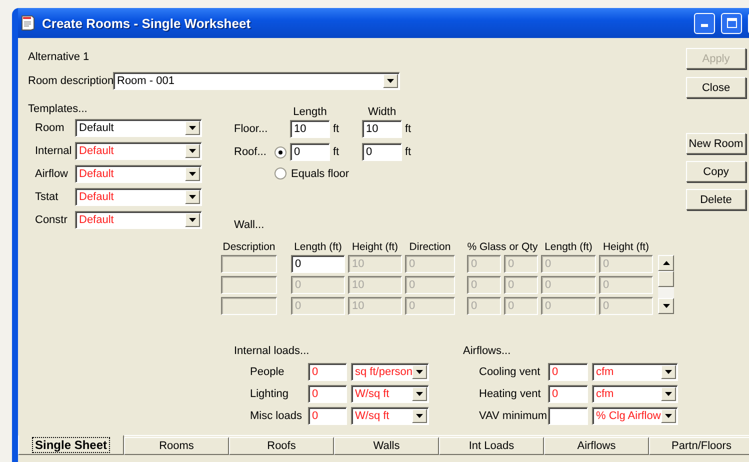  I want to click on field-label: Constr, so click(51, 220).